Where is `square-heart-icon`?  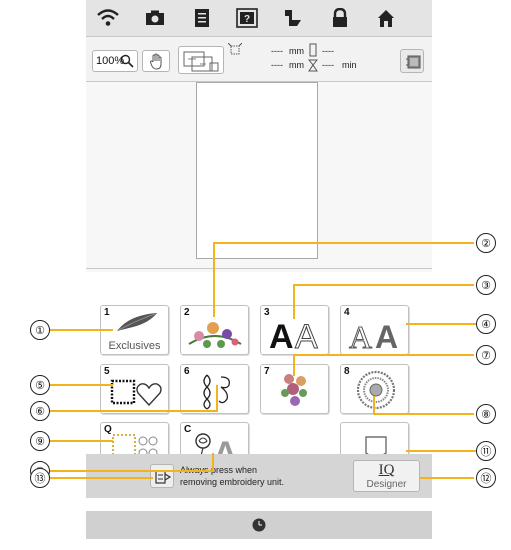 square-heart-icon is located at coordinates (136, 393).